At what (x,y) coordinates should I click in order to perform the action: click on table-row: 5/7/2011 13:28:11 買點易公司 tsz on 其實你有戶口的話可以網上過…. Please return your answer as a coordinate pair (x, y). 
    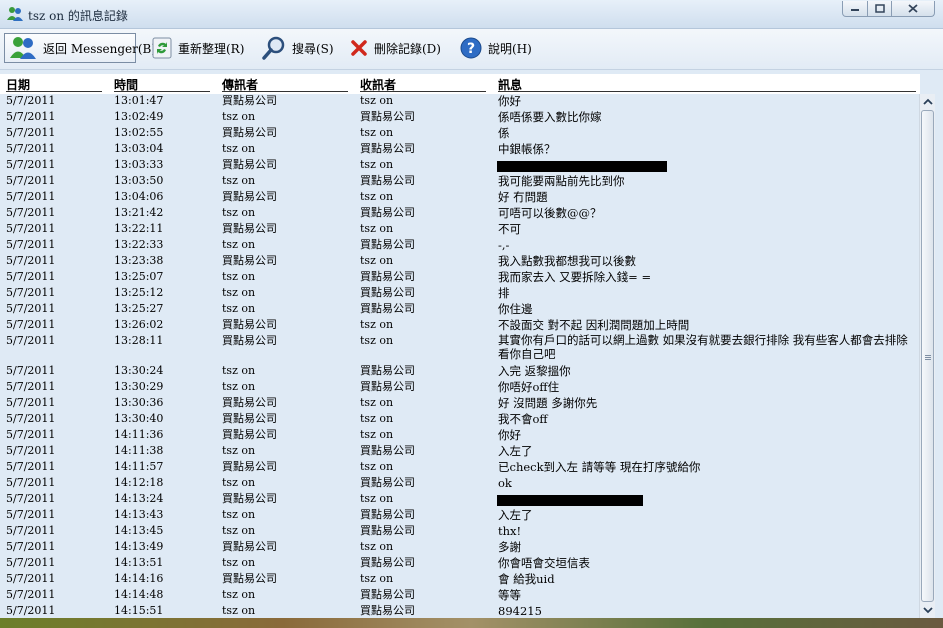
    Looking at the image, I should click on (460, 348).